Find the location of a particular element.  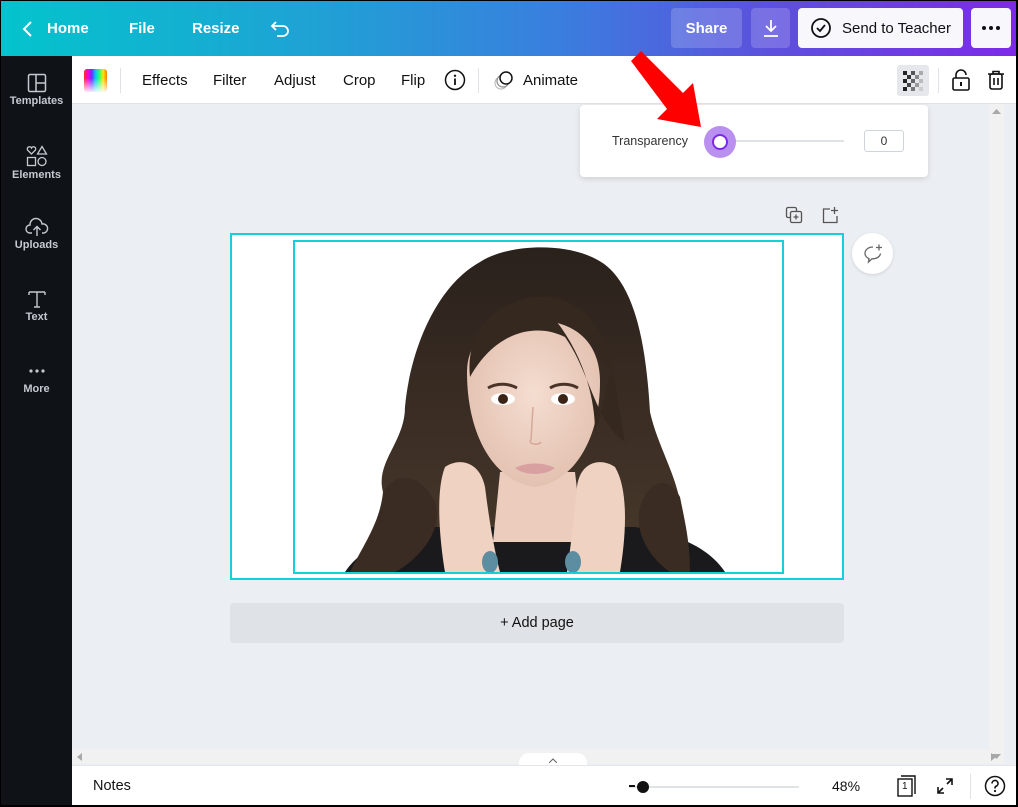

help-icon is located at coordinates (995, 786).